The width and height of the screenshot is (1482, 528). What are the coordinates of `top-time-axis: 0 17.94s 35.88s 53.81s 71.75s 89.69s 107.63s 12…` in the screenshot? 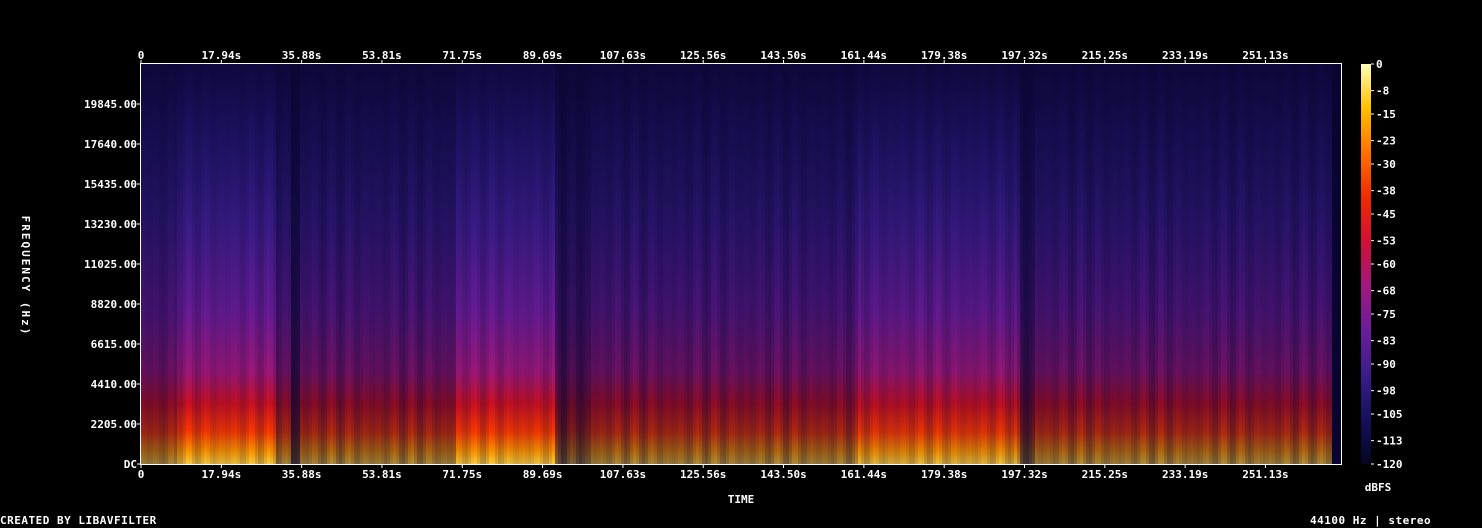 It's located at (713, 56).